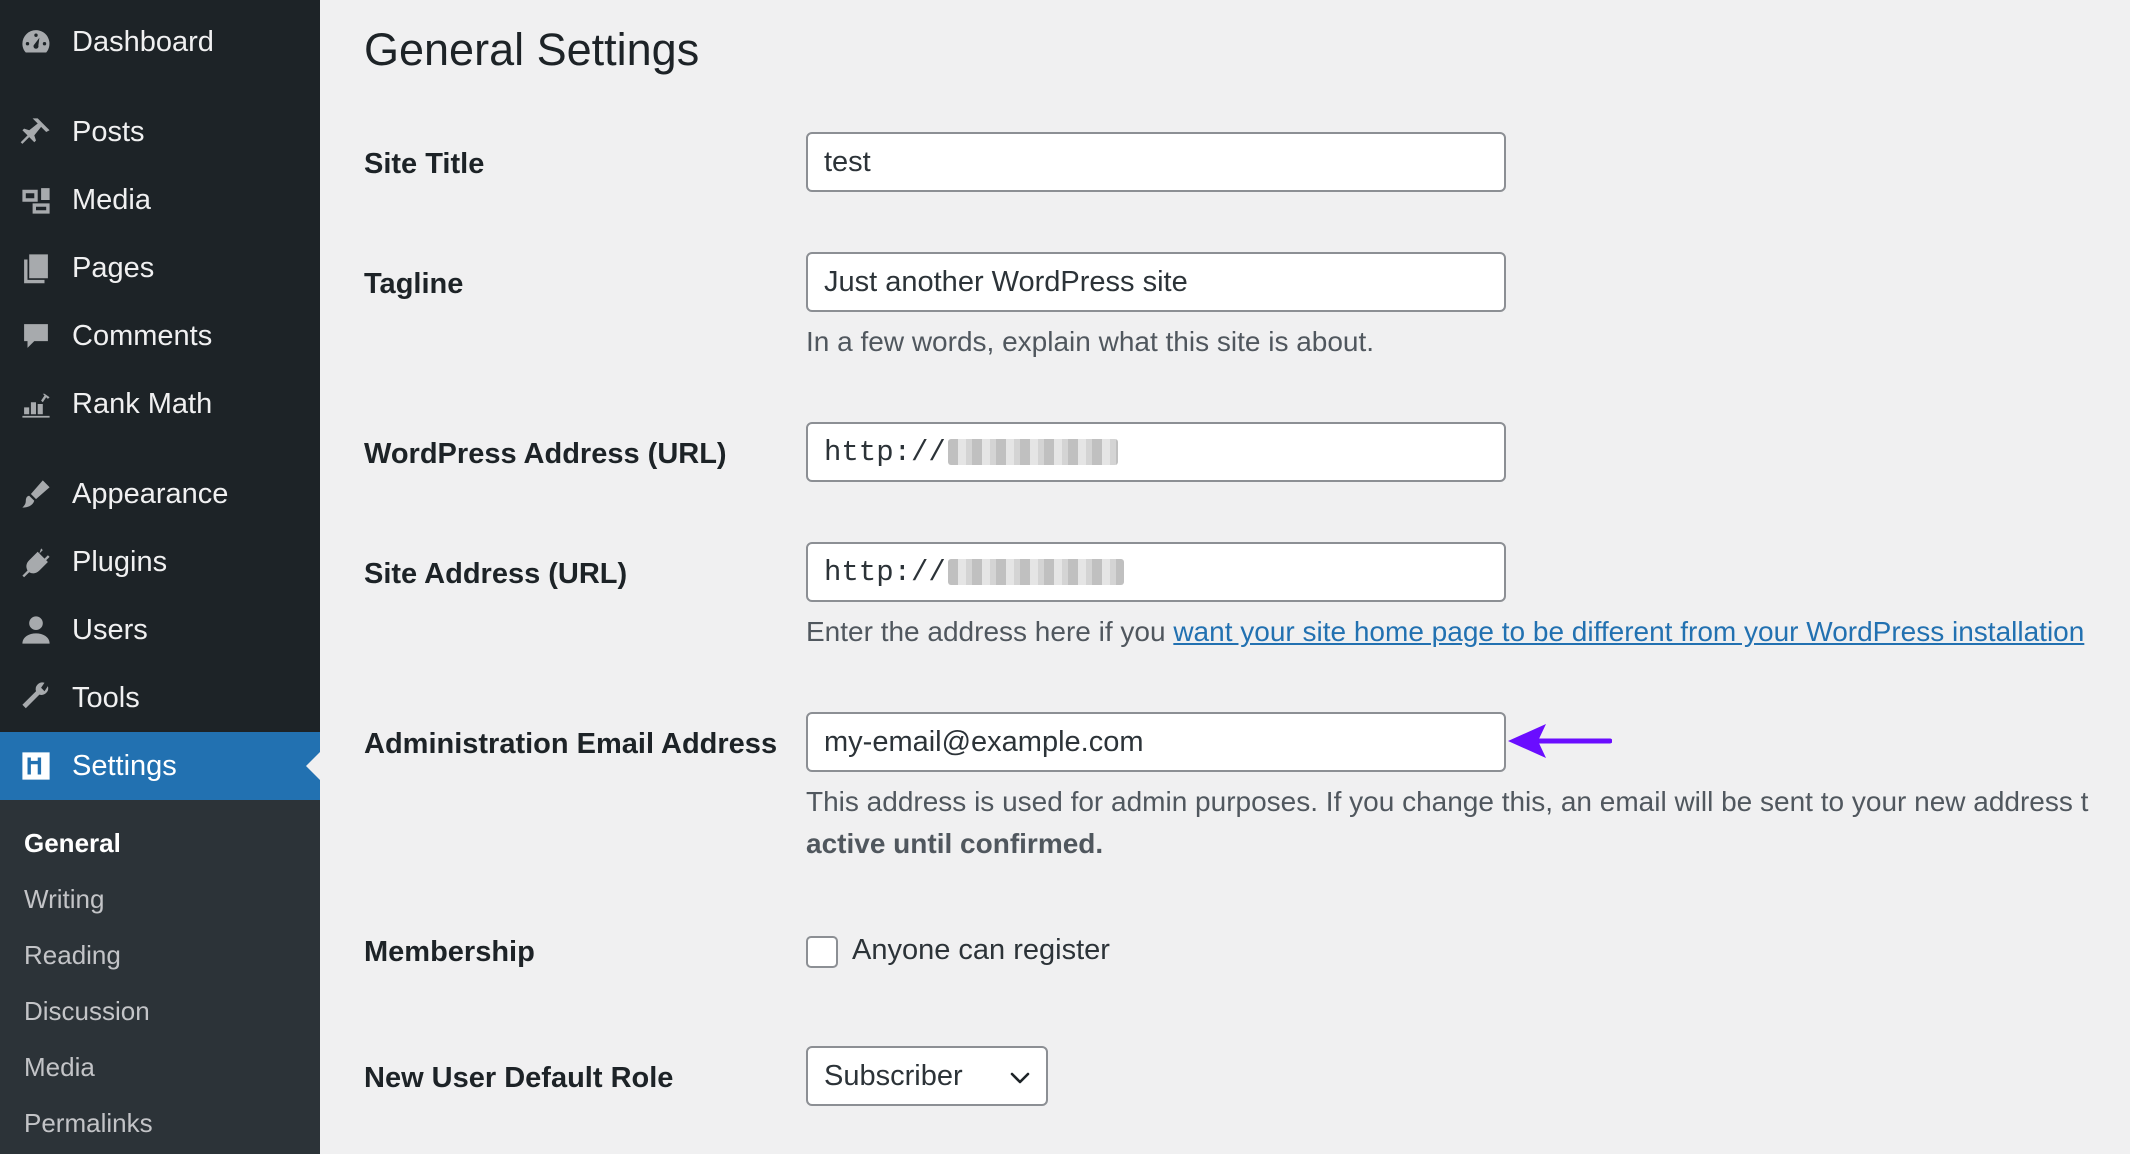 This screenshot has width=2130, height=1154. What do you see at coordinates (1156, 162) in the screenshot?
I see `site-title-input: test` at bounding box center [1156, 162].